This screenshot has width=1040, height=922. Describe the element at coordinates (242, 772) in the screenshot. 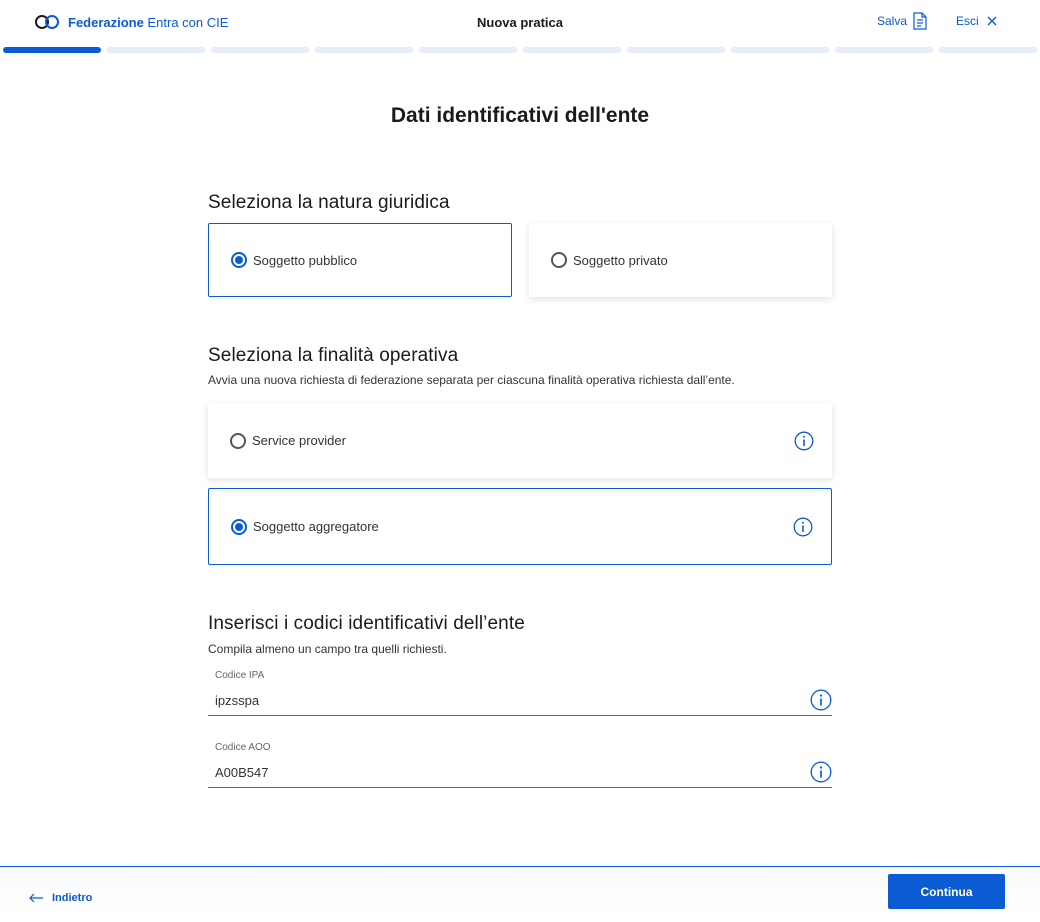

I see `codice-aoo-input: A00B547` at that location.